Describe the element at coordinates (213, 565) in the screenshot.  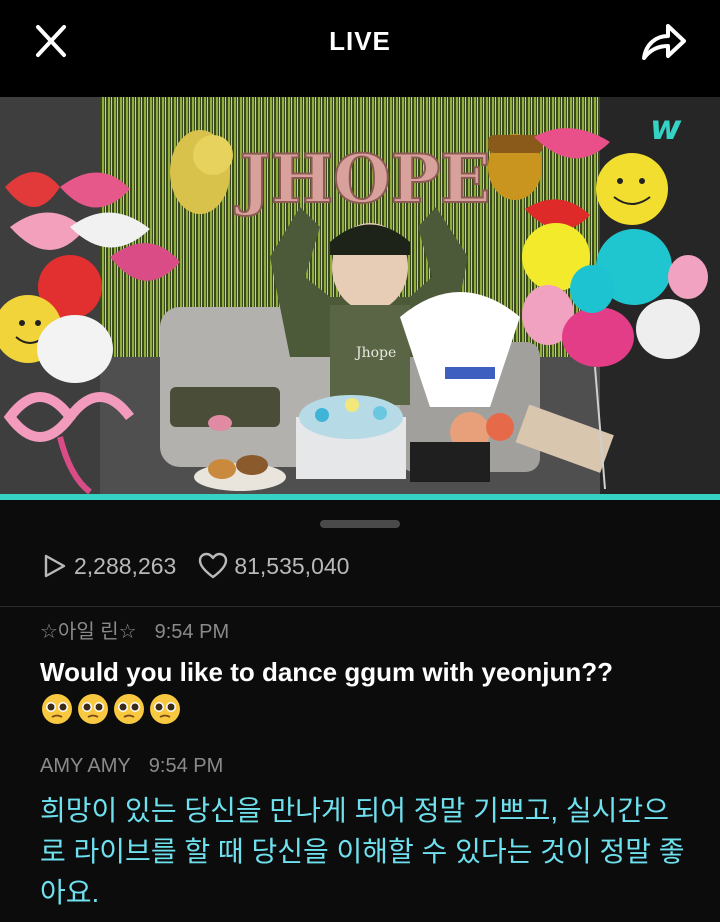
I see `heart-outline-icon` at that location.